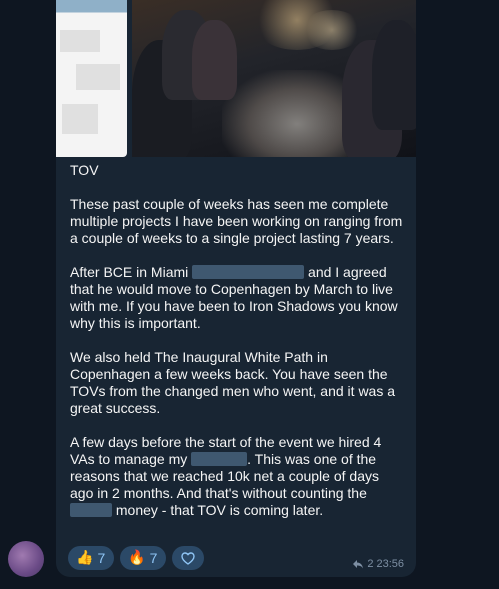 The height and width of the screenshot is (589, 499). What do you see at coordinates (85, 558) in the screenshot?
I see `thumbs-up-icon: 👍` at bounding box center [85, 558].